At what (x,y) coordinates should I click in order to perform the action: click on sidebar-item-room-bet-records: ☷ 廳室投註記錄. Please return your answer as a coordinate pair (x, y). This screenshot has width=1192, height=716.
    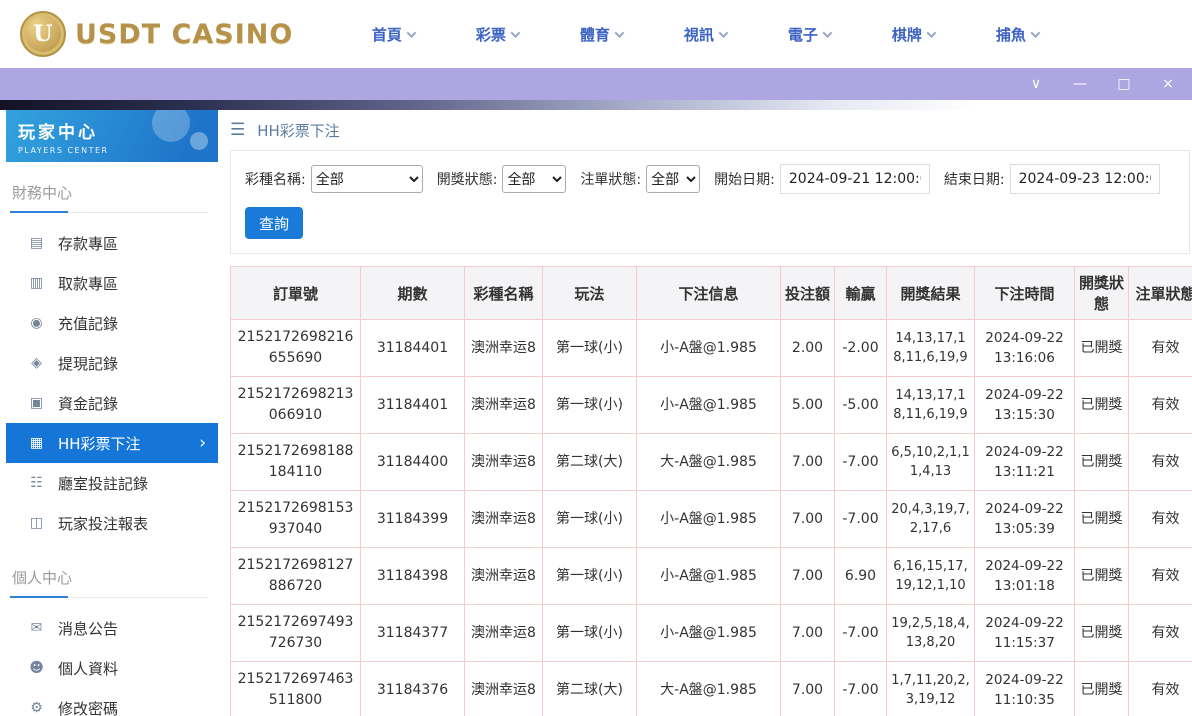
    Looking at the image, I should click on (112, 483).